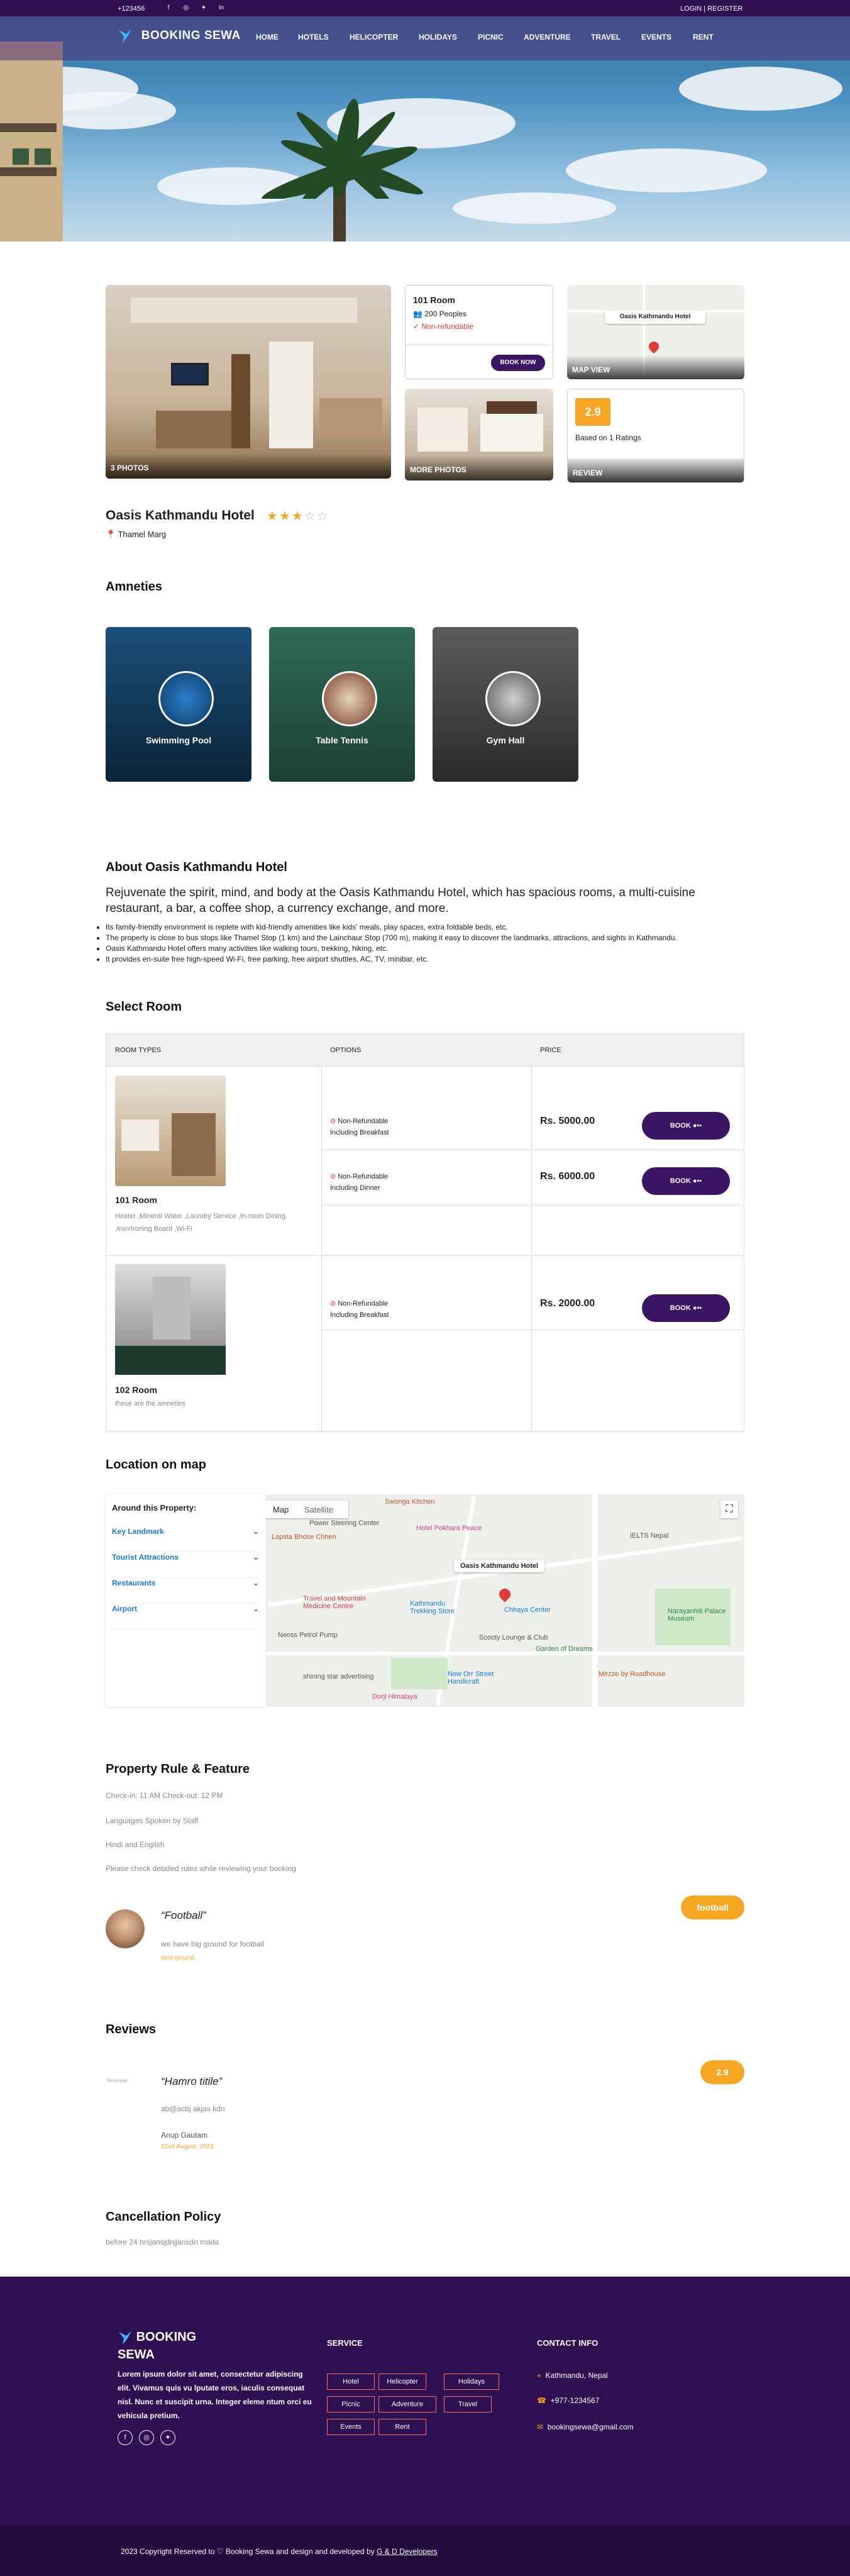 The width and height of the screenshot is (850, 2576). I want to click on nav-picnic: PICNIC, so click(491, 37).